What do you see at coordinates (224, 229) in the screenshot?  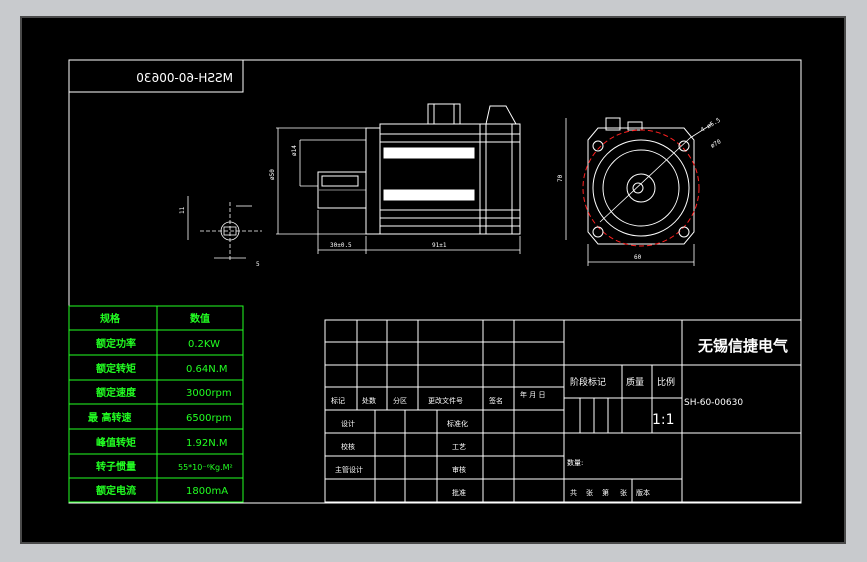 I see `shaft-end-view` at bounding box center [224, 229].